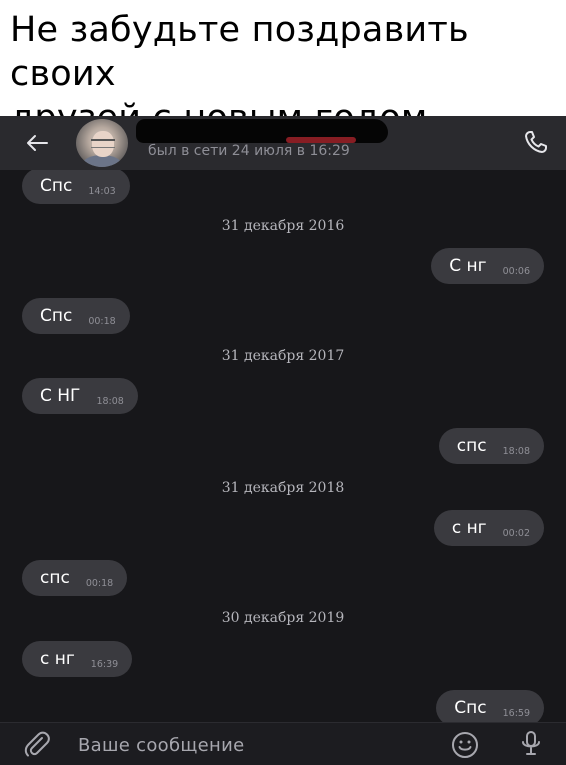 The image size is (566, 765). I want to click on paperclip-icon, so click(37, 745).